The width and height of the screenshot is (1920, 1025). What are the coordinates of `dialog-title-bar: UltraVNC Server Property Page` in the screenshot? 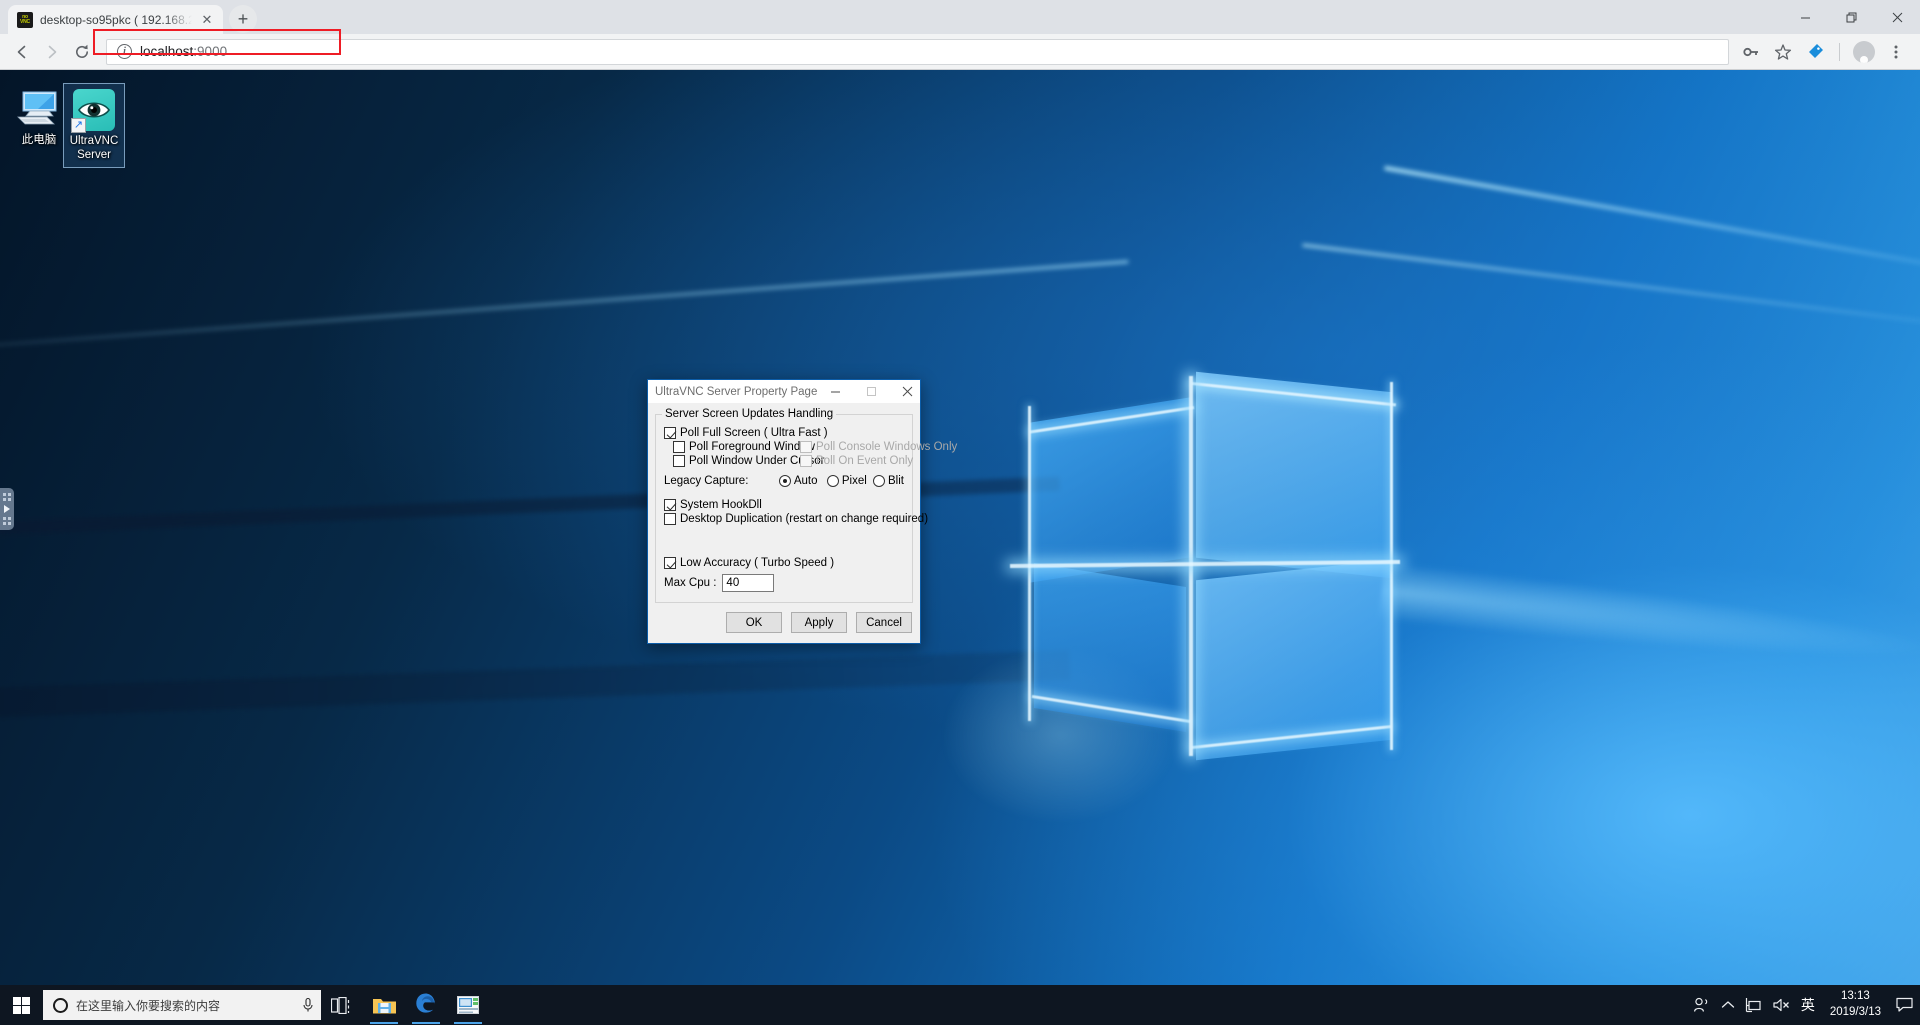 It's located at (784, 391).